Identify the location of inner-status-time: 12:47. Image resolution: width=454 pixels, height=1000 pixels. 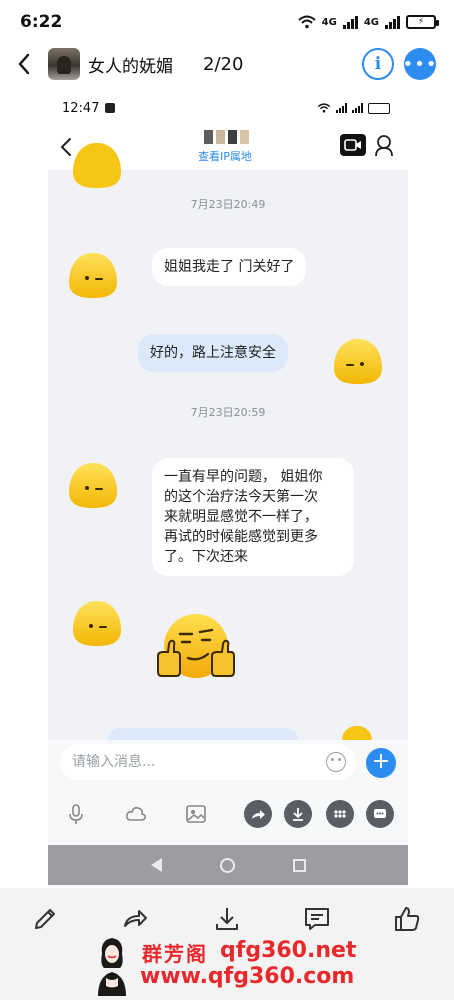
(81, 108).